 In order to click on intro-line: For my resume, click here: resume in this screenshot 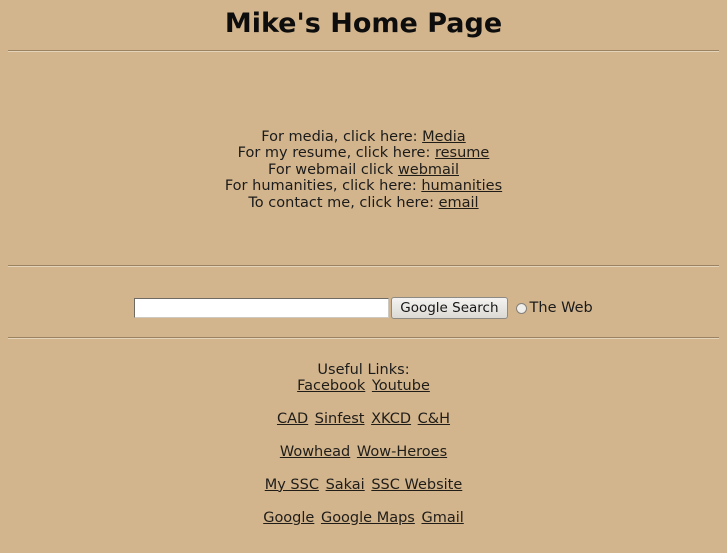, I will do `click(363, 153)`.